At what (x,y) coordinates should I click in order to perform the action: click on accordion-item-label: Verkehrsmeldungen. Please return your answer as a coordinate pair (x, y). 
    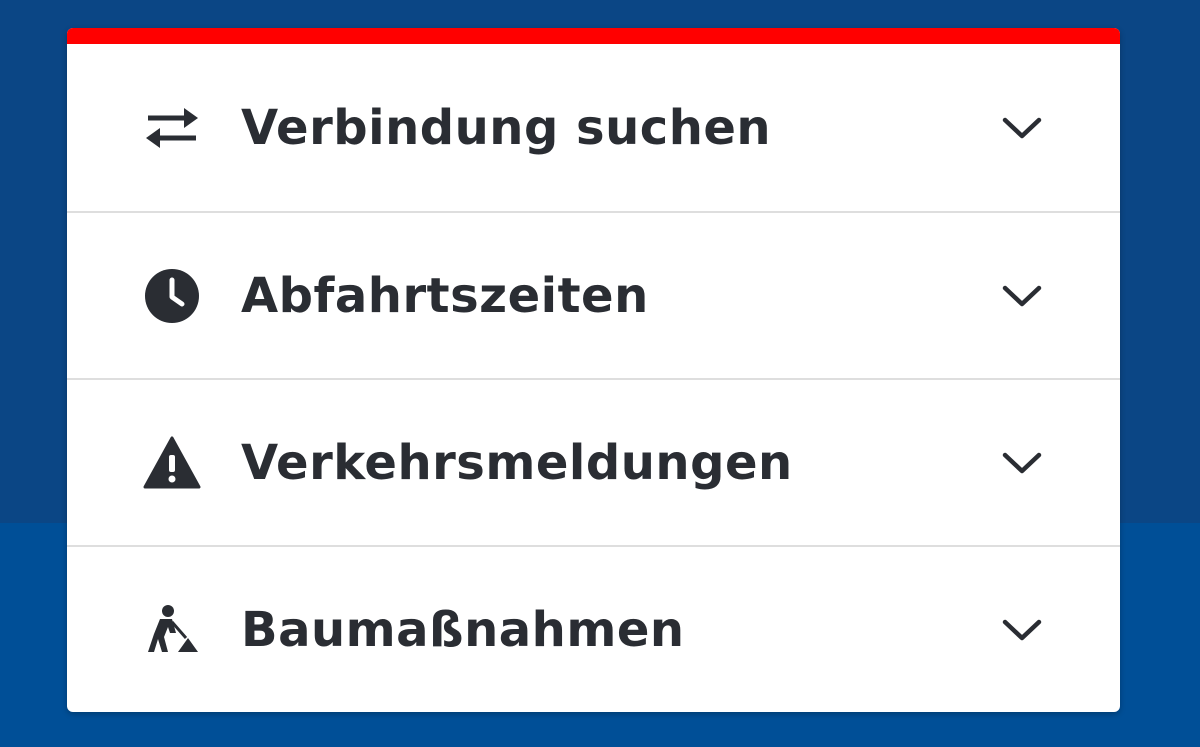
    Looking at the image, I should click on (517, 462).